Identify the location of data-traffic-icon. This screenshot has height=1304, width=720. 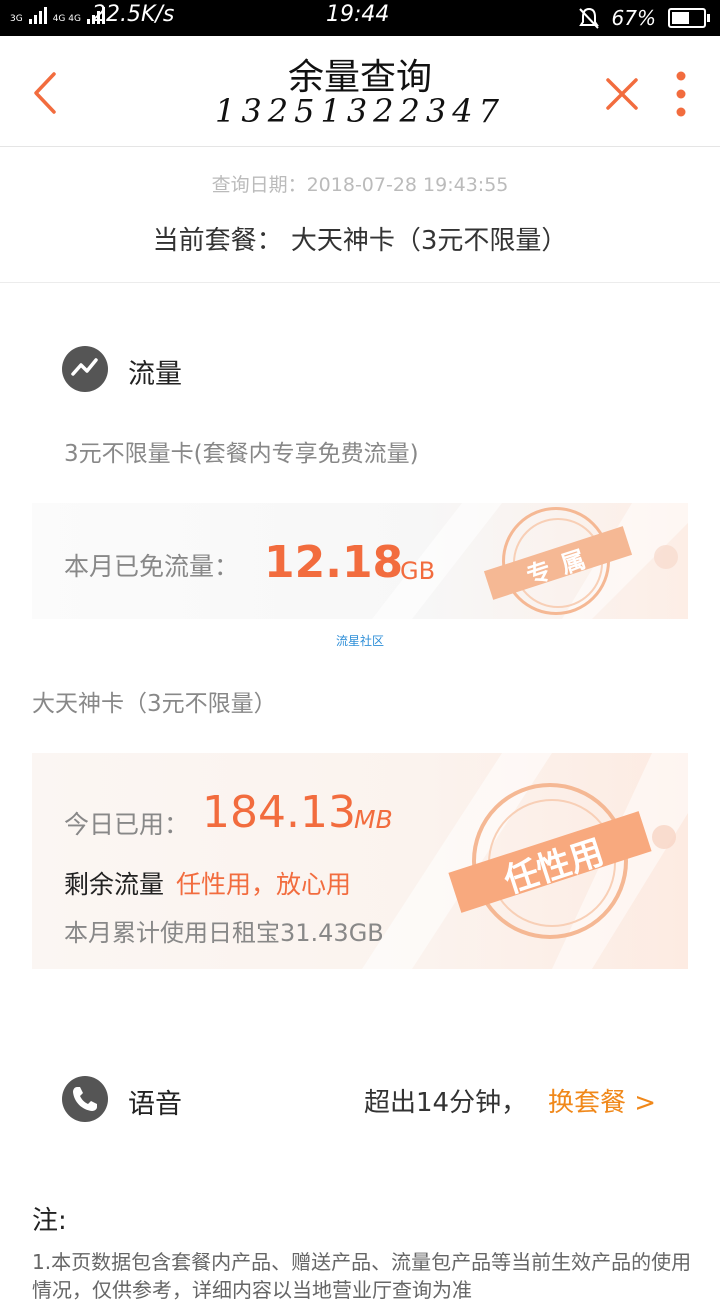
(85, 369).